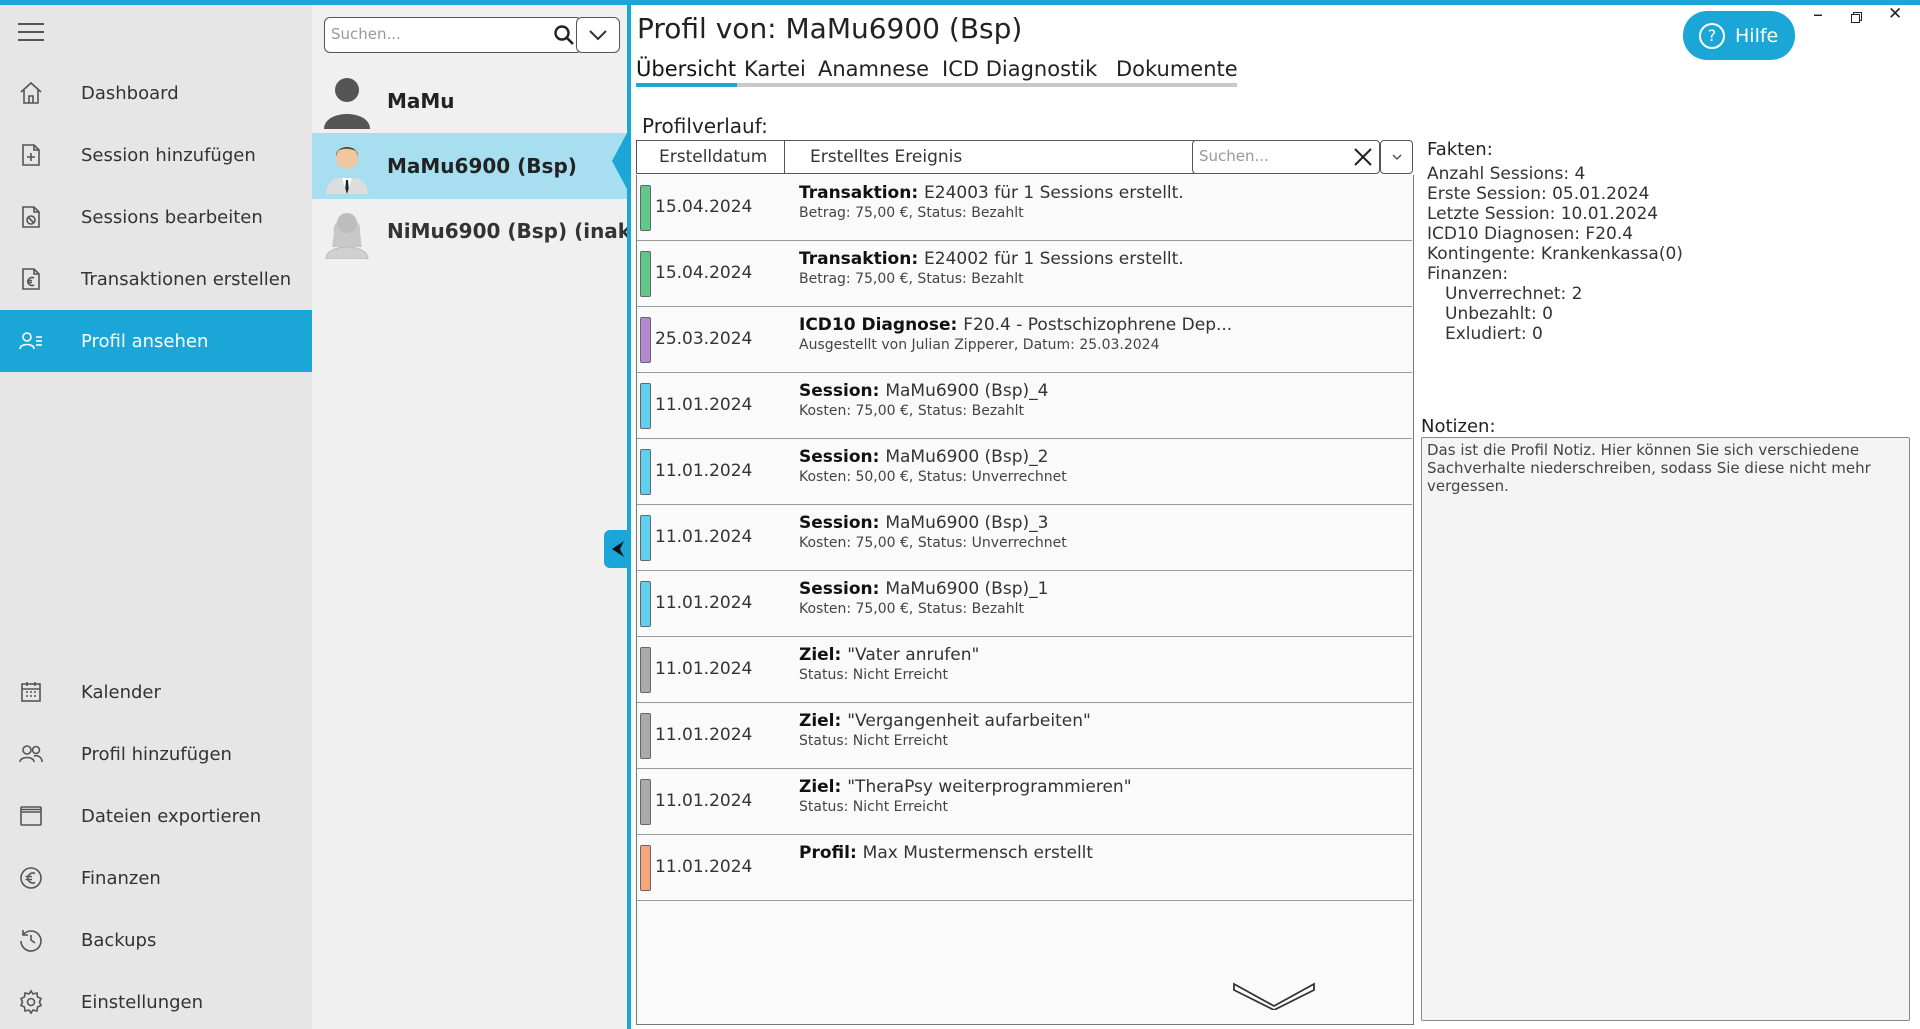 The image size is (1920, 1029). What do you see at coordinates (31, 940) in the screenshot?
I see `history-icon` at bounding box center [31, 940].